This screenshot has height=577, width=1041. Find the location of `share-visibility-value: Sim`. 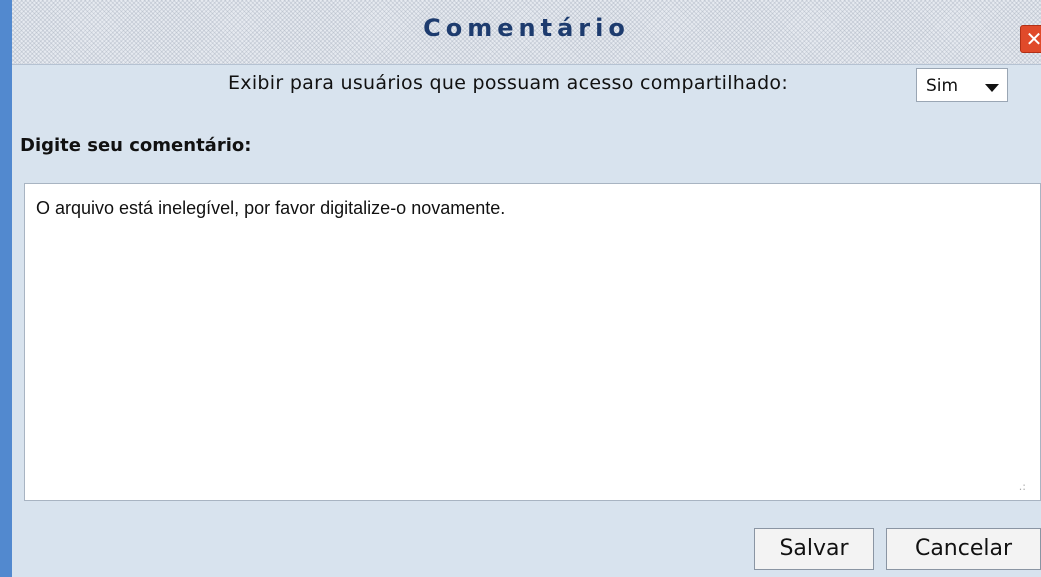

share-visibility-value: Sim is located at coordinates (942, 86).